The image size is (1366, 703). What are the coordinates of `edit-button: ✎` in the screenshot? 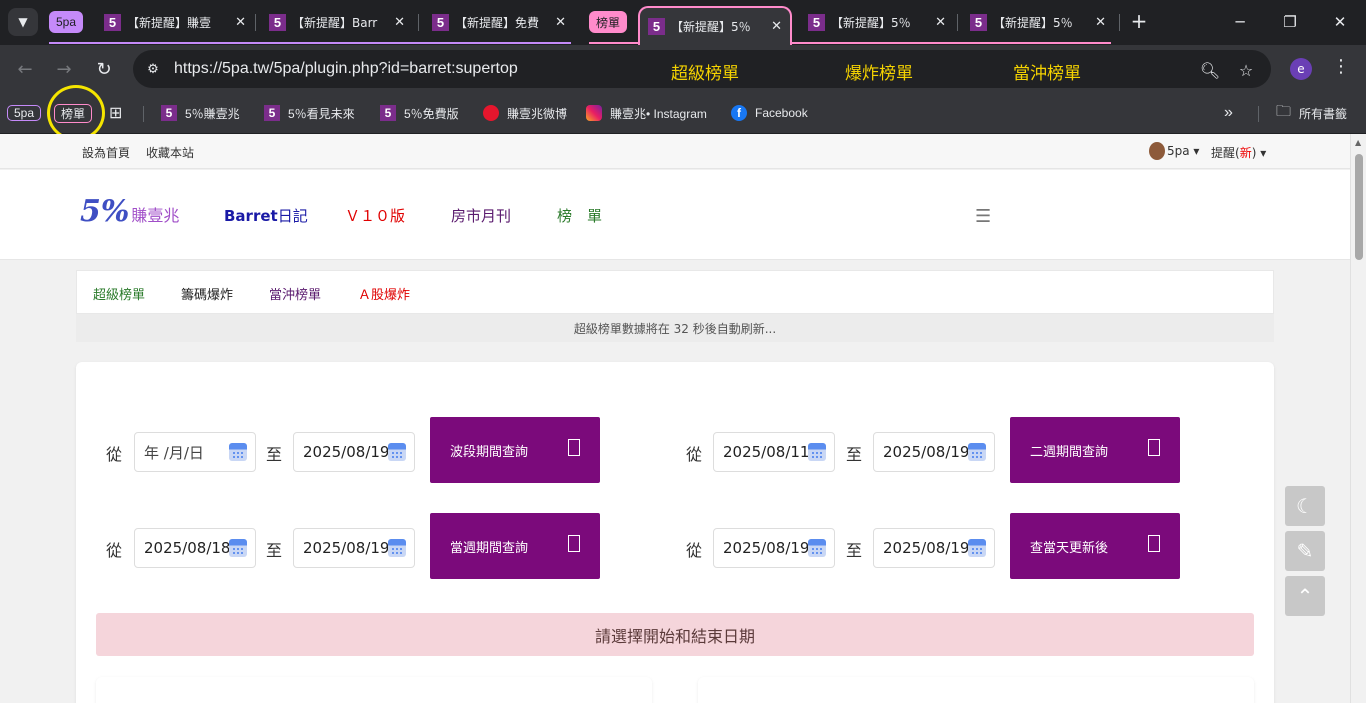 It's located at (1305, 551).